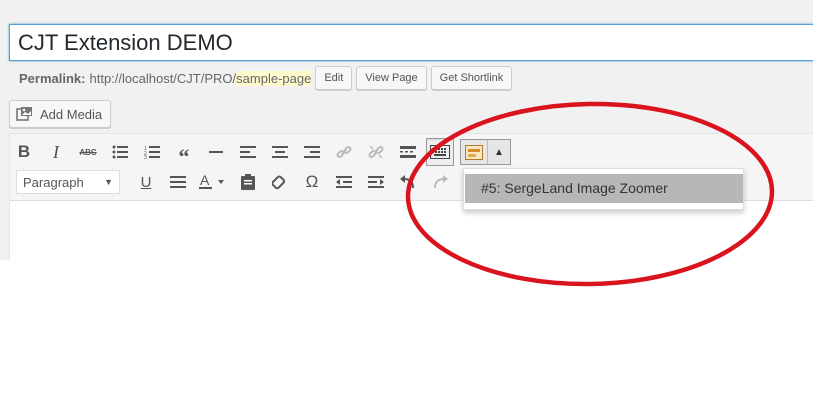  Describe the element at coordinates (499, 152) in the screenshot. I see `dropdown-arrow-icon: ▲` at that location.